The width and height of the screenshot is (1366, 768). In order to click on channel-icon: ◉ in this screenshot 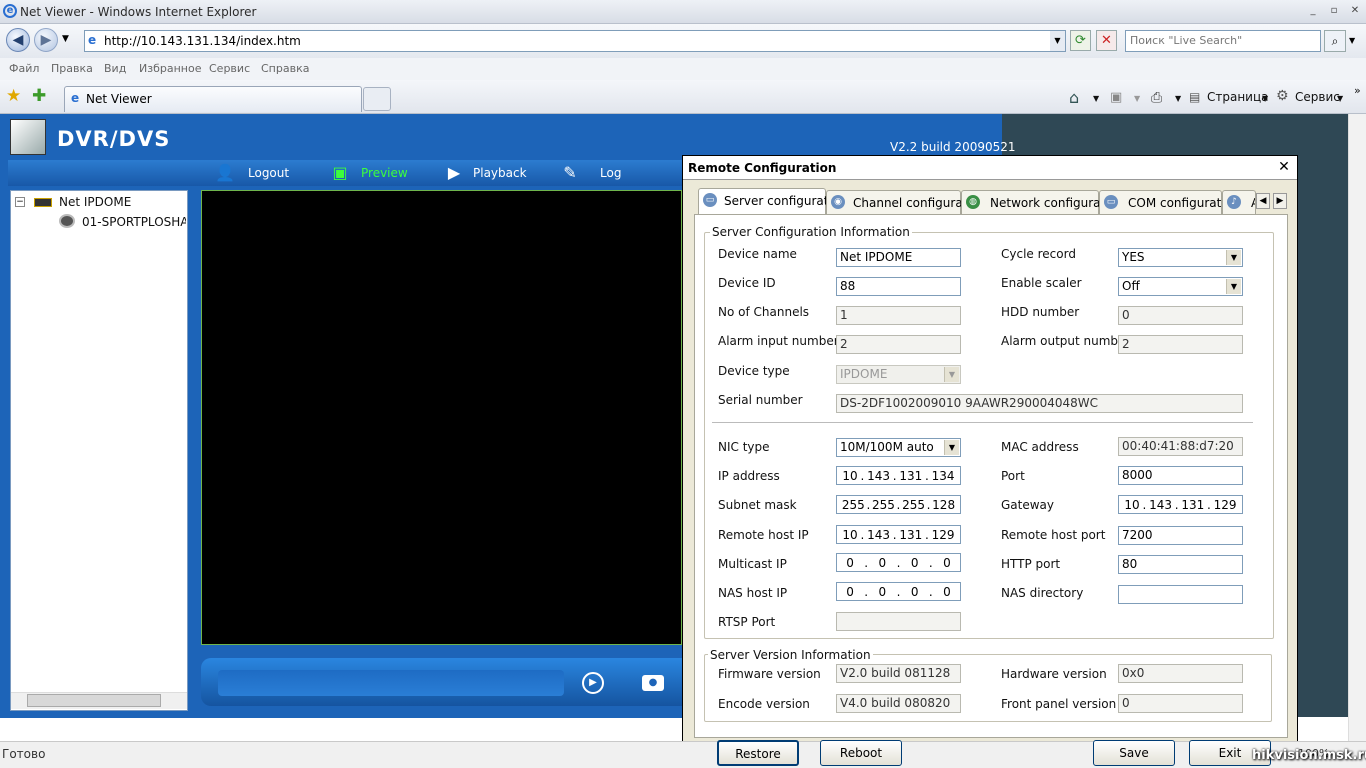, I will do `click(838, 202)`.